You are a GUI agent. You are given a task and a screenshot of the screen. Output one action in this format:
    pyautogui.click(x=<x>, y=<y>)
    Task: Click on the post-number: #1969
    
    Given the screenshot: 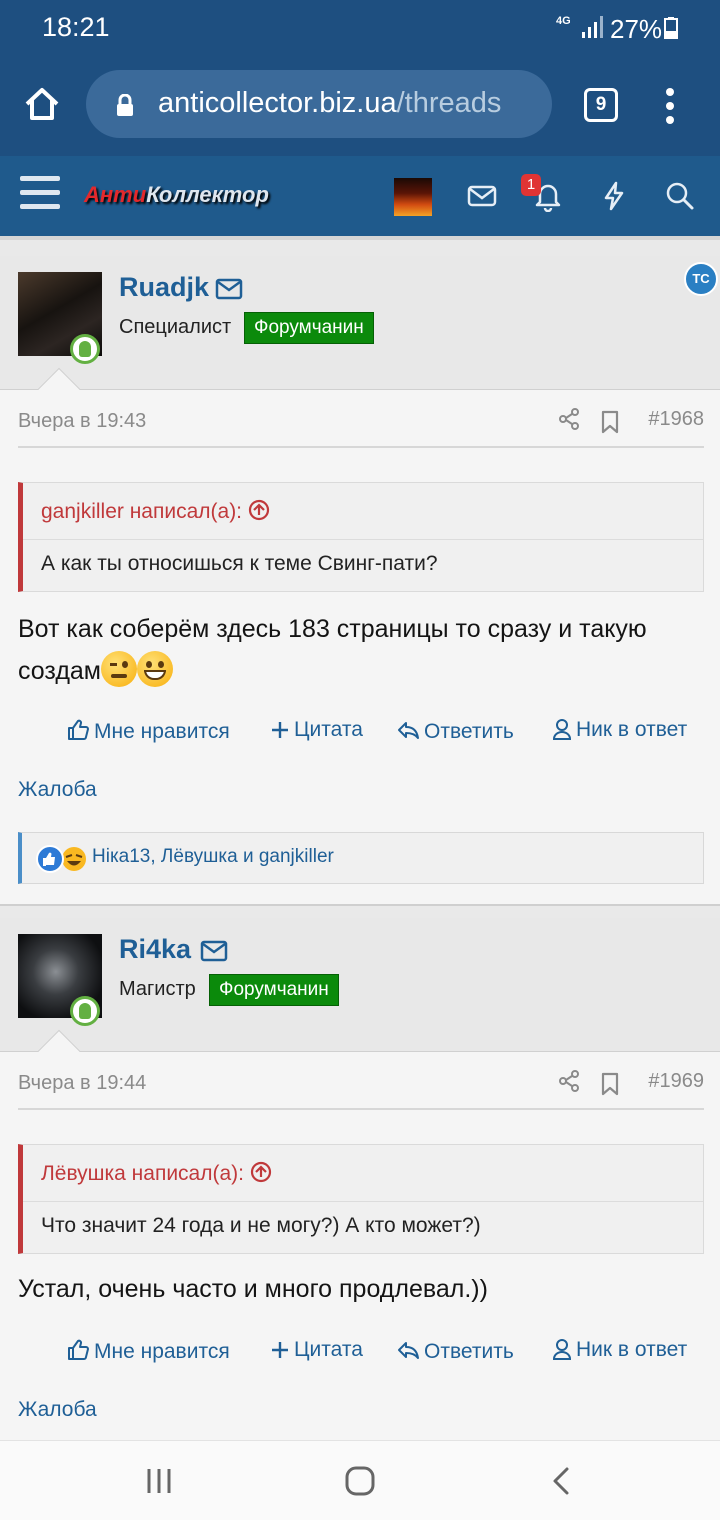 What is the action you would take?
    pyautogui.click(x=676, y=1081)
    